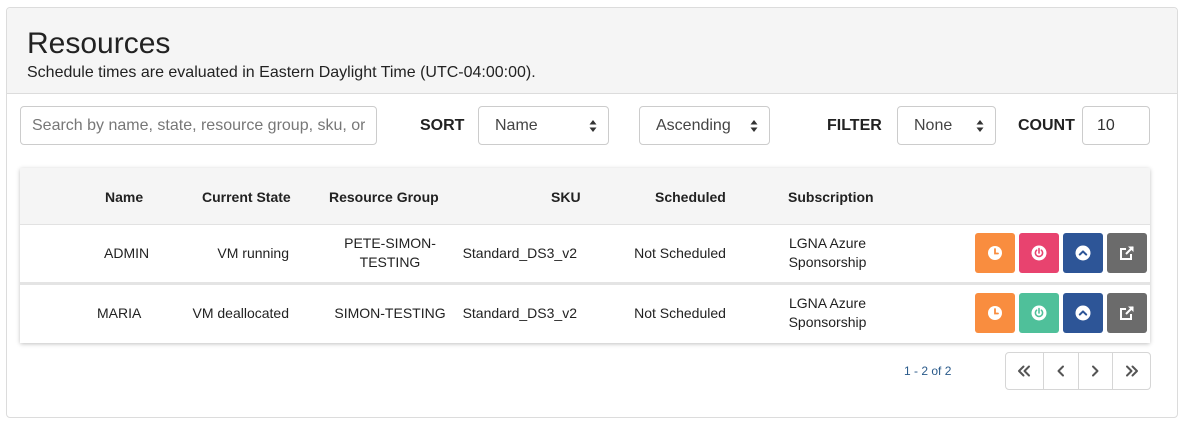  I want to click on sort-order-select: Ascending, so click(704, 125).